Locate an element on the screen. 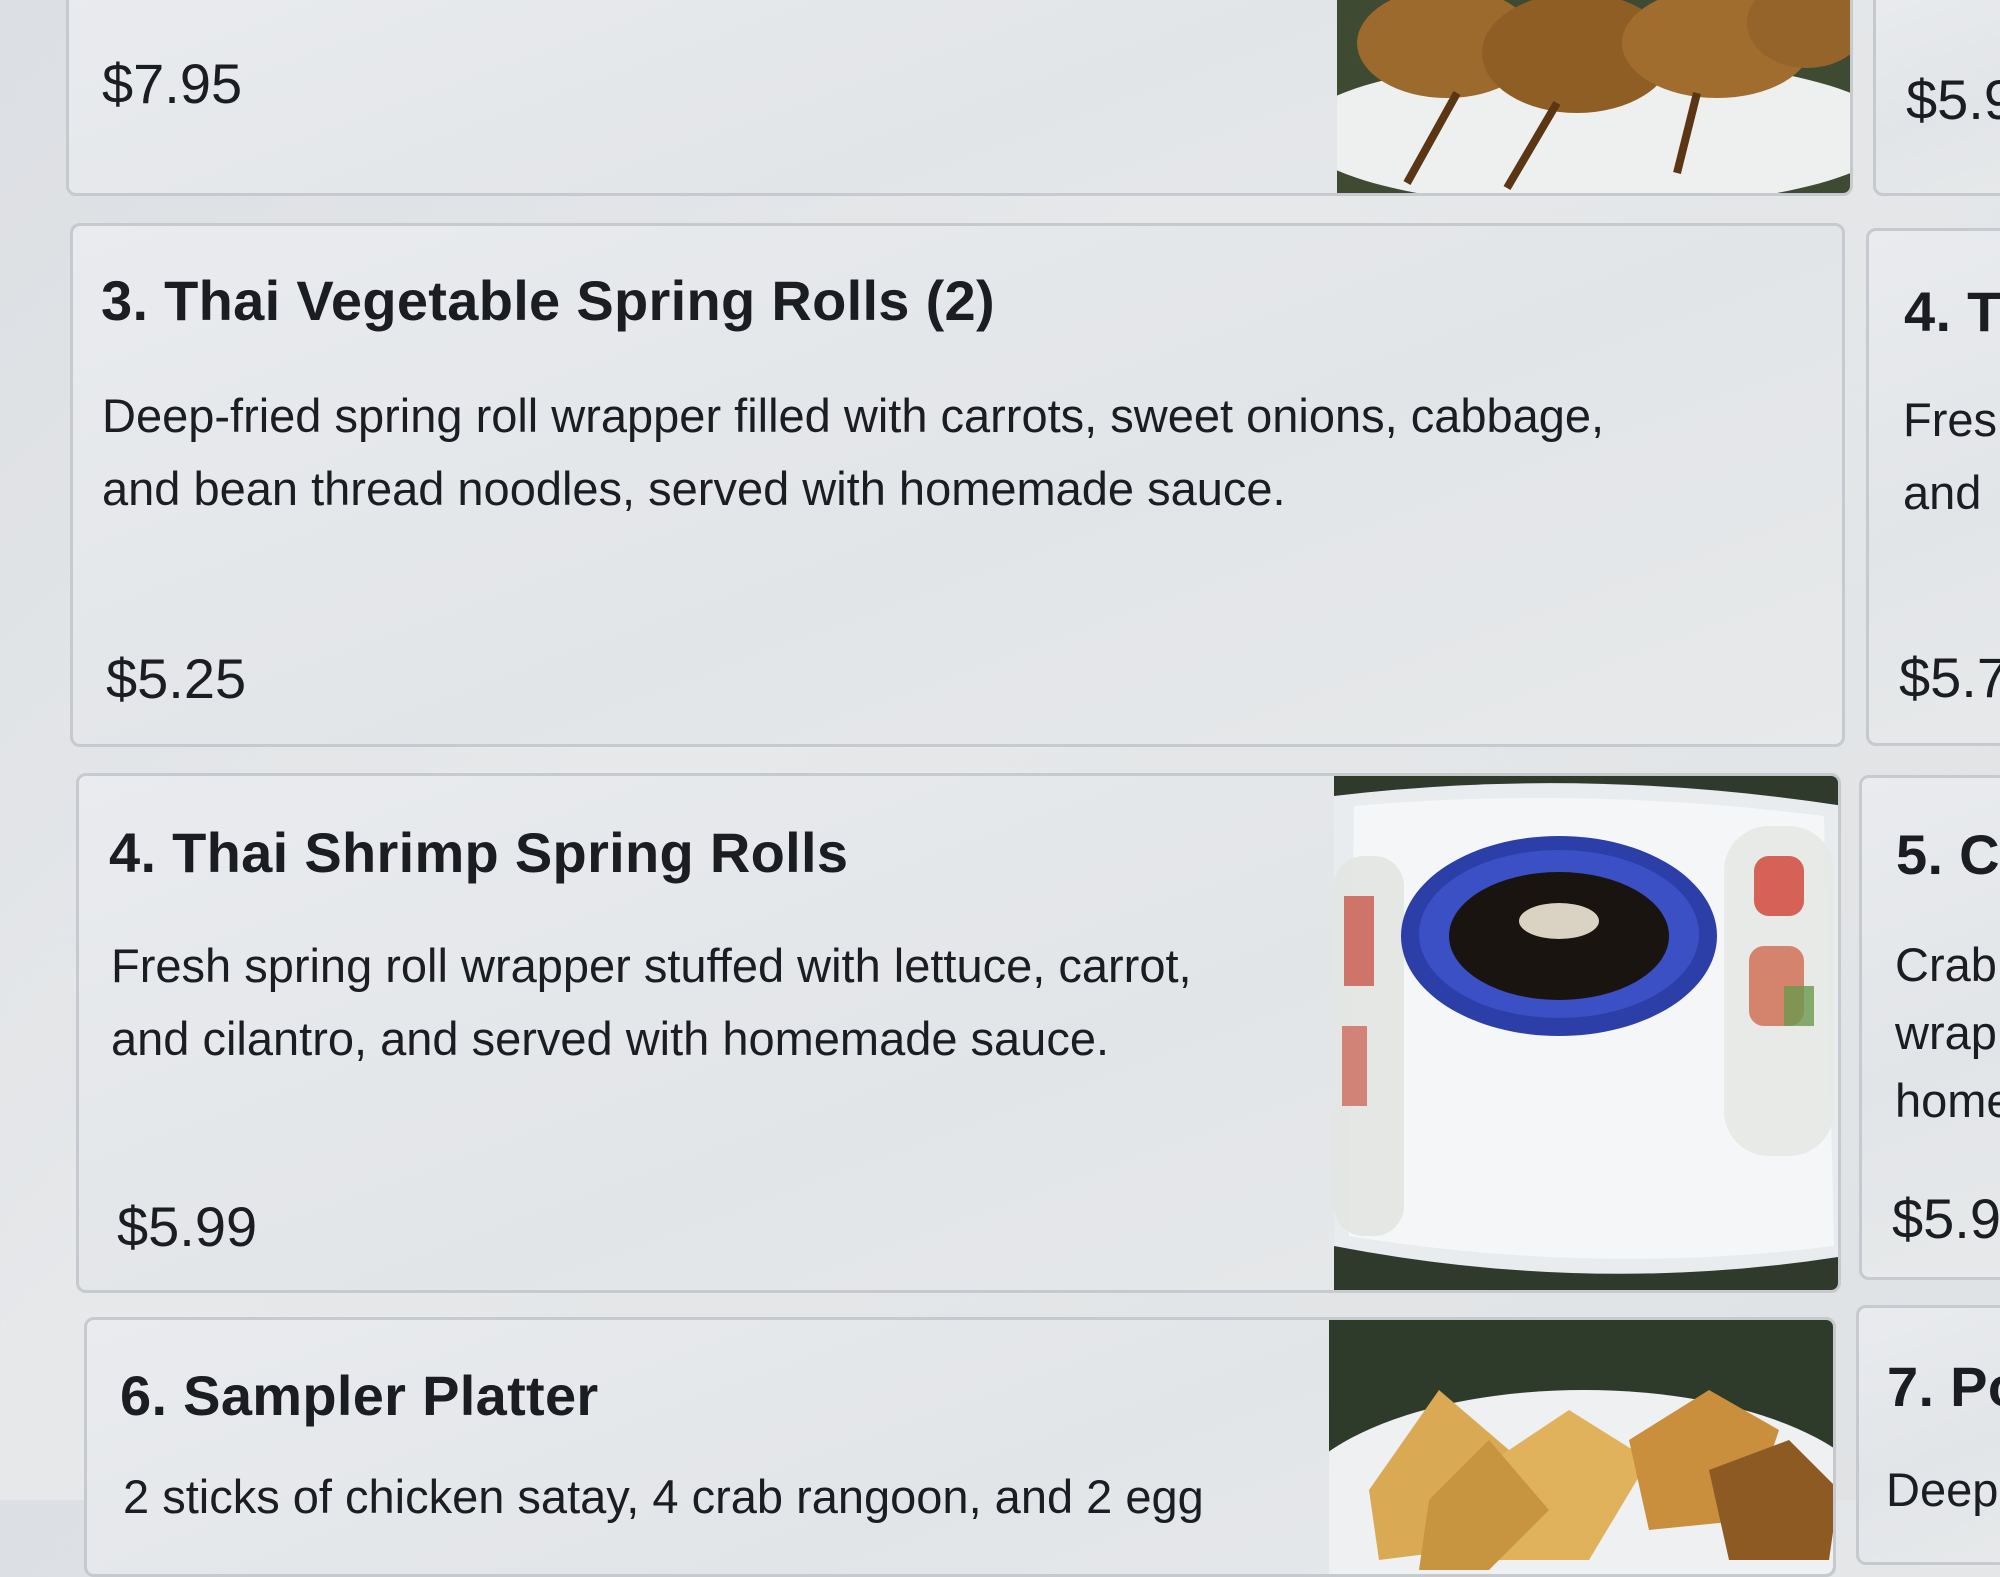 The width and height of the screenshot is (2000, 1577). menu-item-card: 5. C Crab wrap home $5.9 is located at coordinates (1929, 1027).